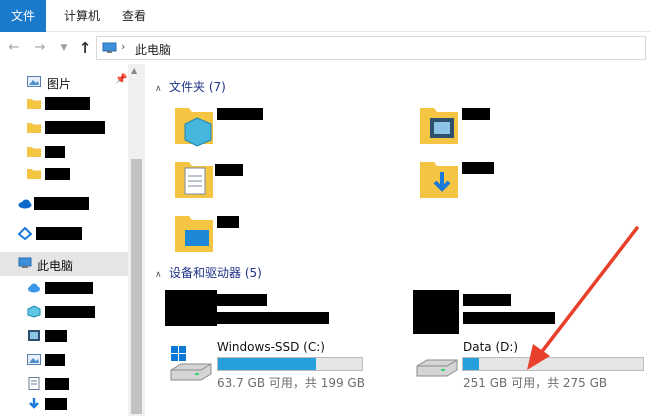 This screenshot has height=416, width=650. What do you see at coordinates (197, 87) in the screenshot?
I see `group-title: 文件夹 (7)` at bounding box center [197, 87].